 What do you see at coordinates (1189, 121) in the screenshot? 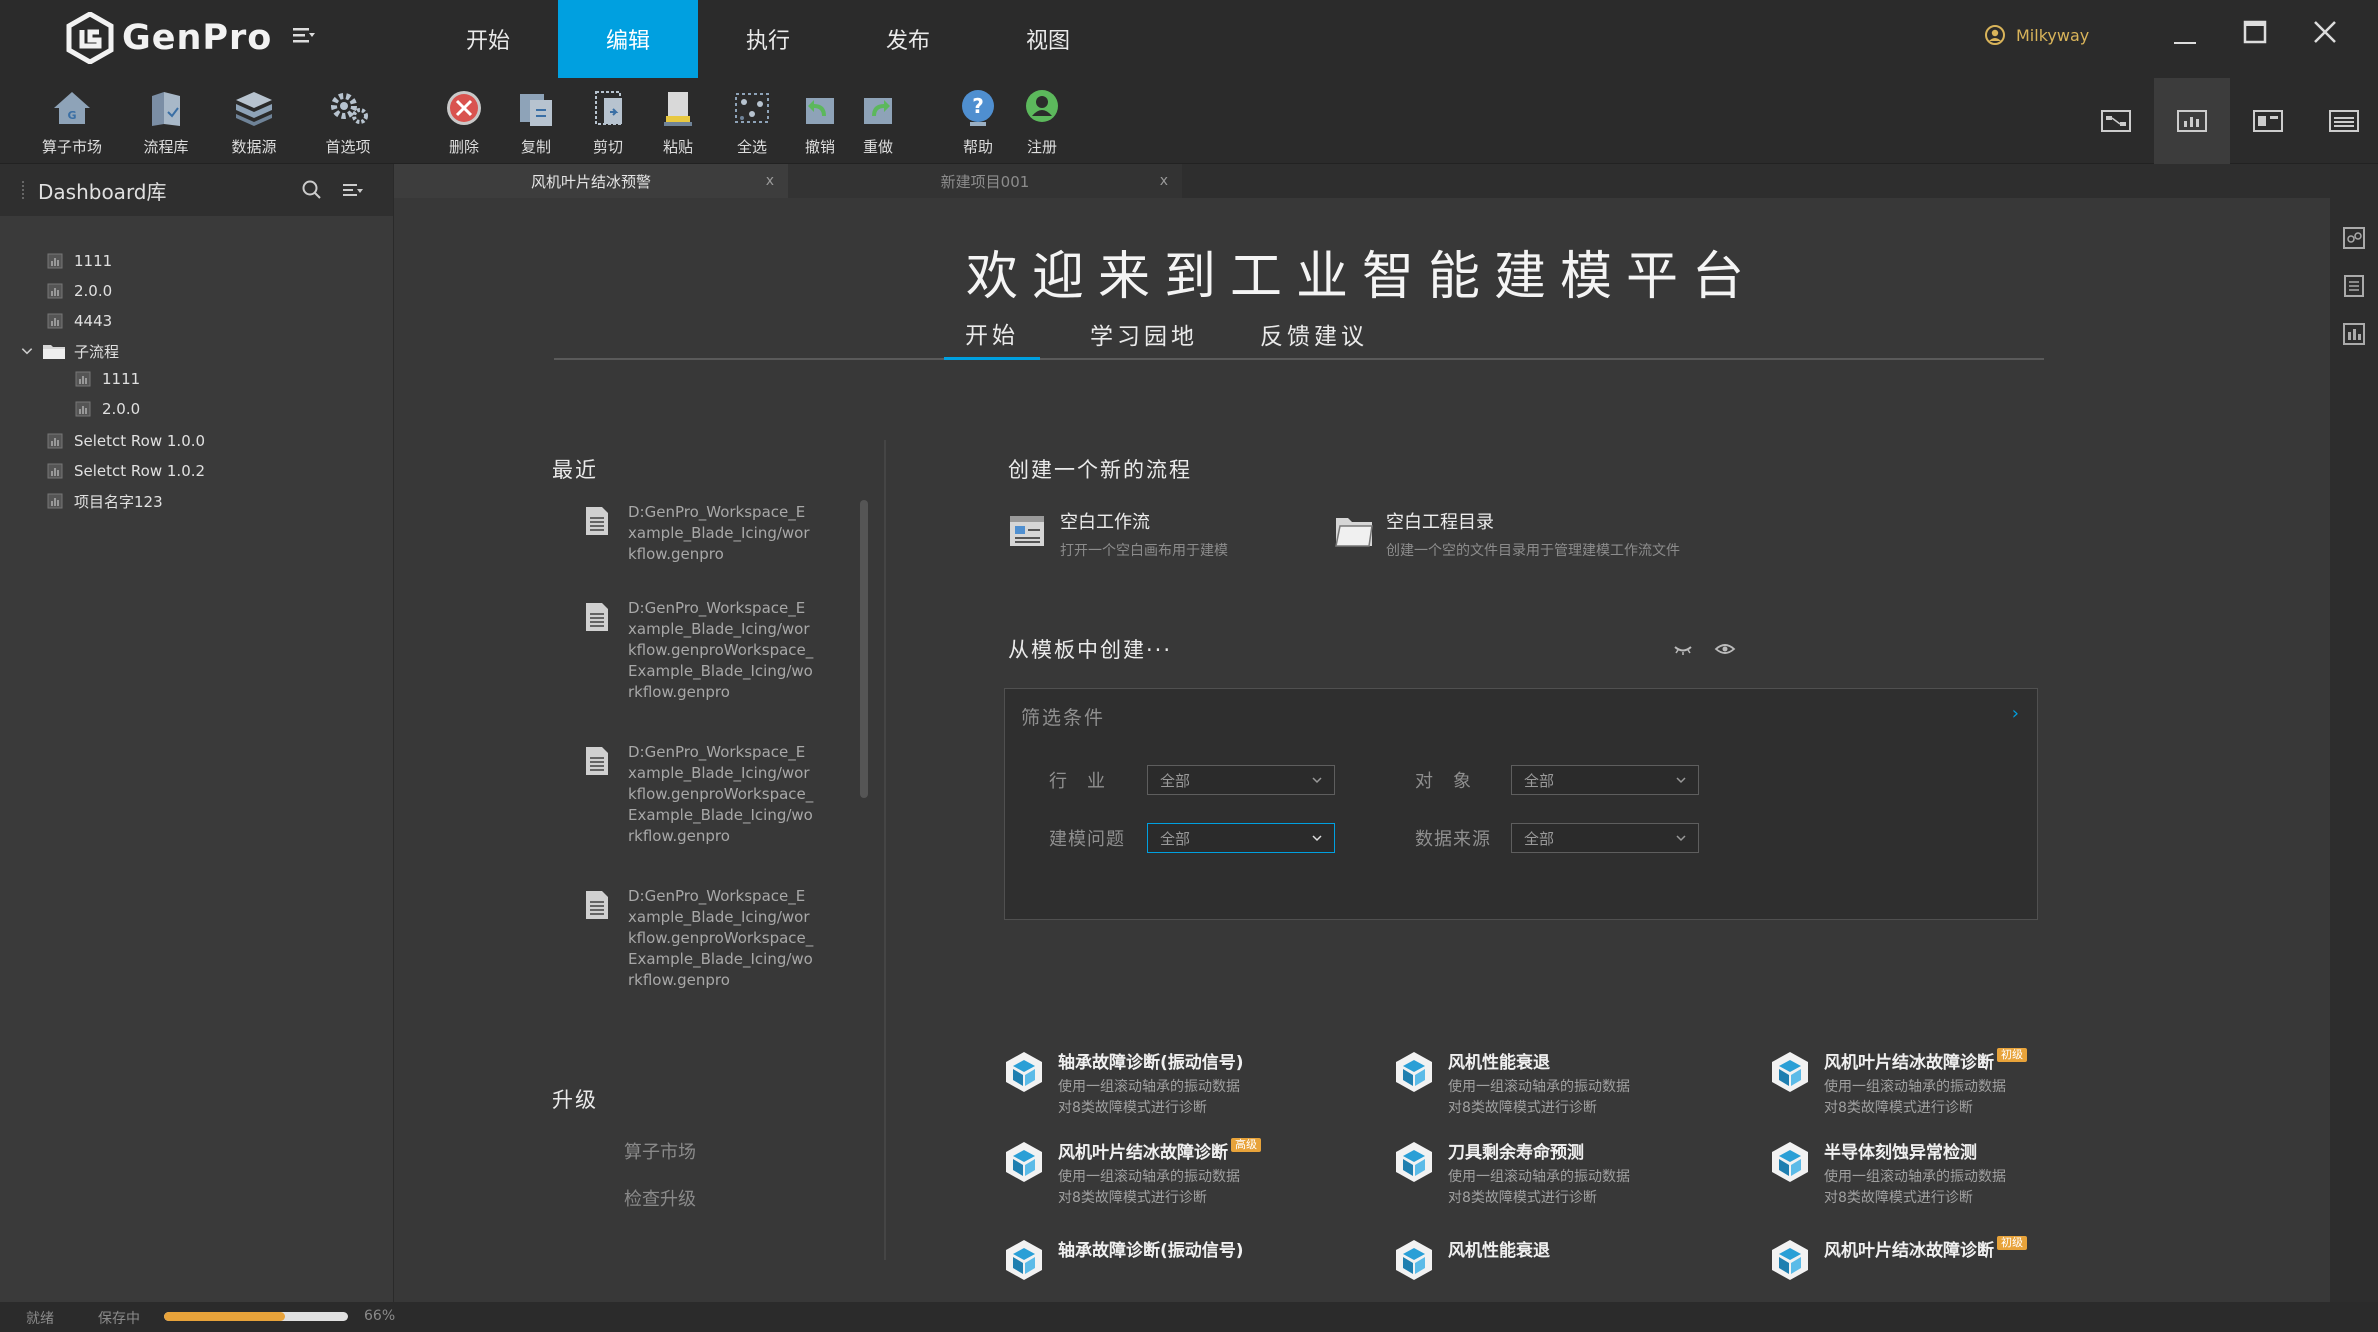
I see `toolbar: G 算子市场 流程库 数据源 首选项 删除 复制 剪切 粘贴 全选 撤销 重做` at bounding box center [1189, 121].